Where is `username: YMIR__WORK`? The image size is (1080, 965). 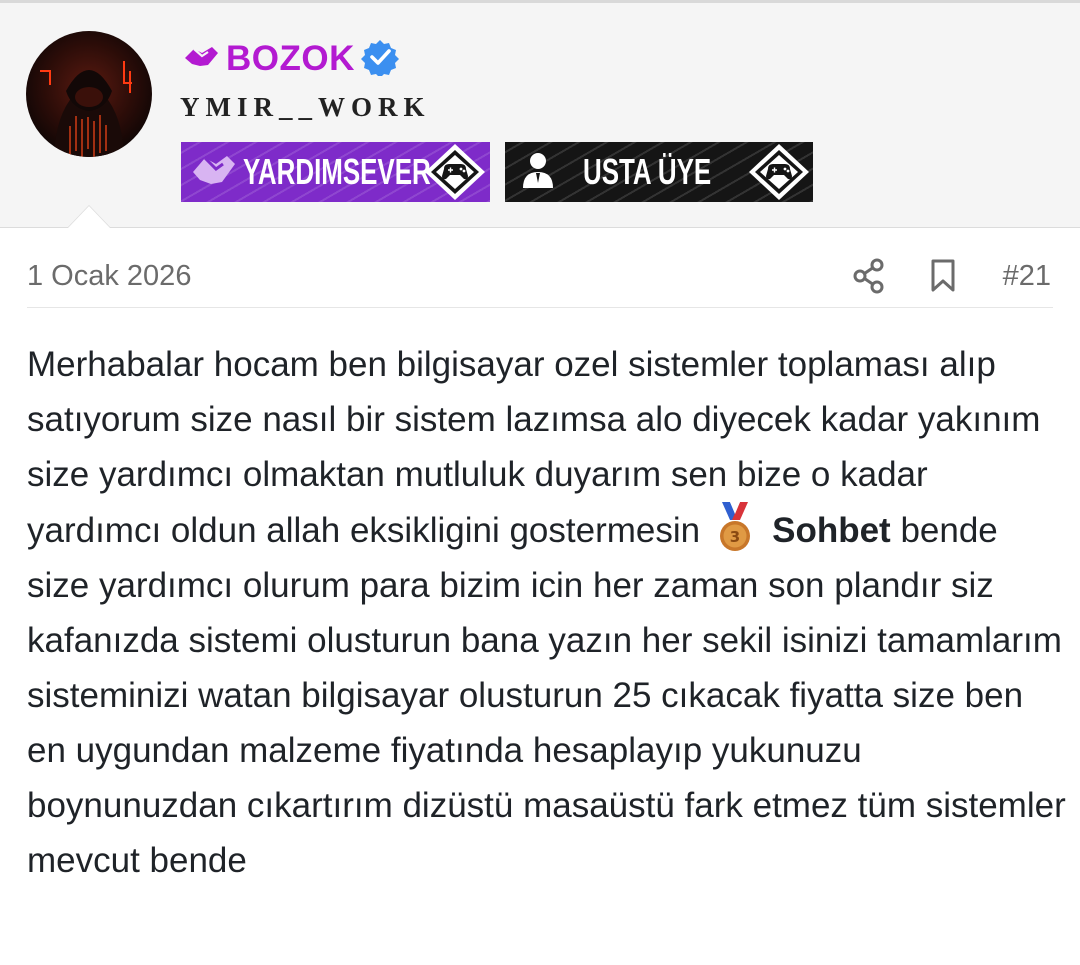 username: YMIR__WORK is located at coordinates (305, 107).